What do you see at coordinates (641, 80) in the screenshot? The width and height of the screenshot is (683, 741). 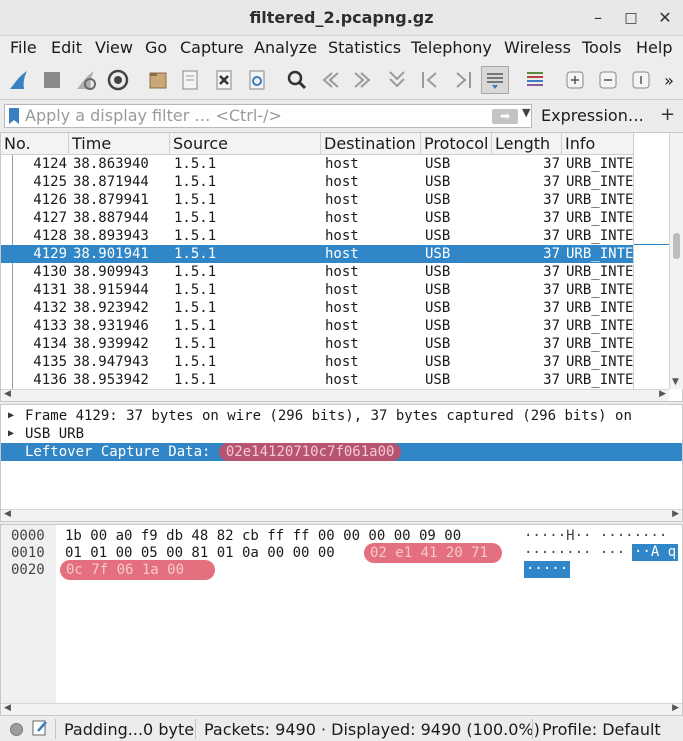 I see `normal-size-icon` at bounding box center [641, 80].